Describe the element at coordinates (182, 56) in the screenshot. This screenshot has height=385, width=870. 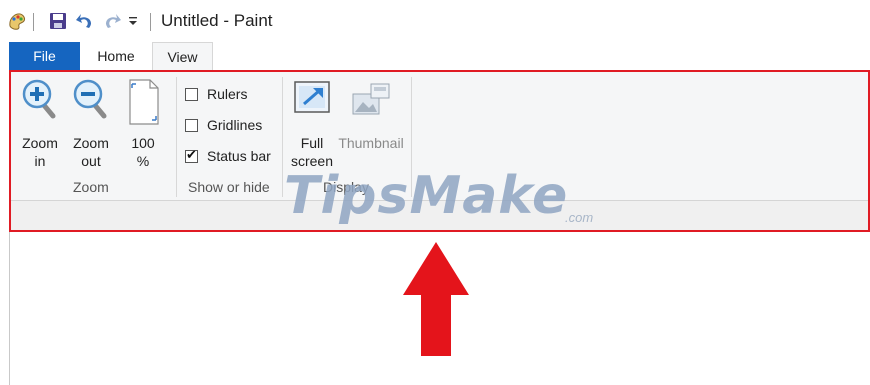
I see `tab-view: View` at that location.